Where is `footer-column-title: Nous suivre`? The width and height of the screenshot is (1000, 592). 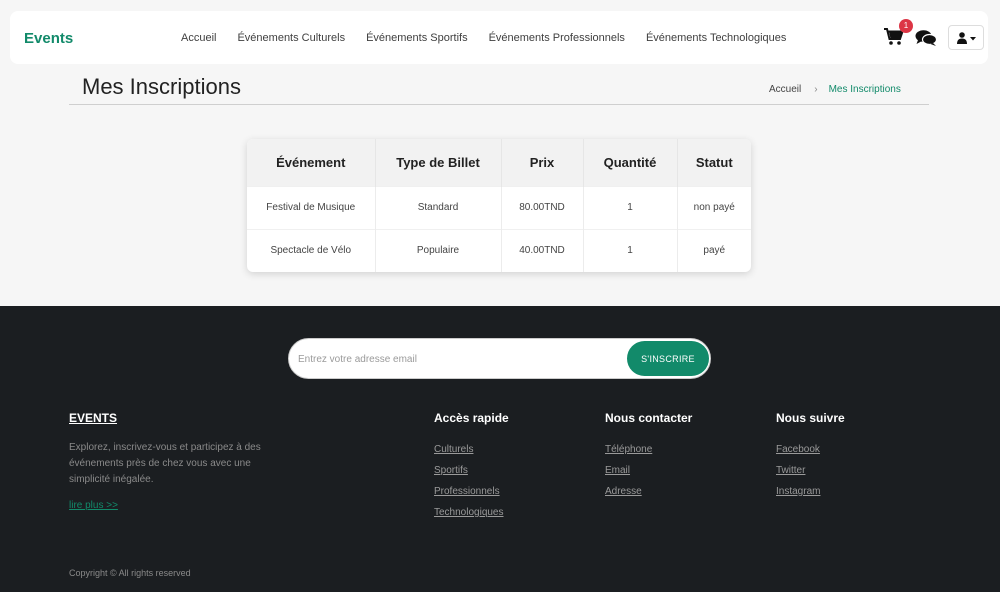
footer-column-title: Nous suivre is located at coordinates (810, 418).